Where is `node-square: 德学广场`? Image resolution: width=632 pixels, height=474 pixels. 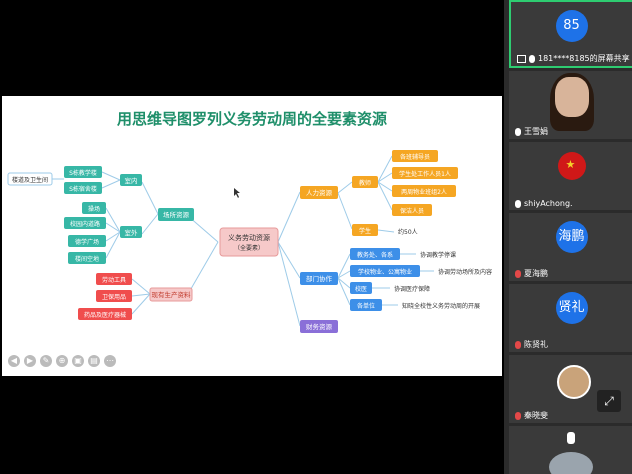 node-square: 德学广场 is located at coordinates (87, 241).